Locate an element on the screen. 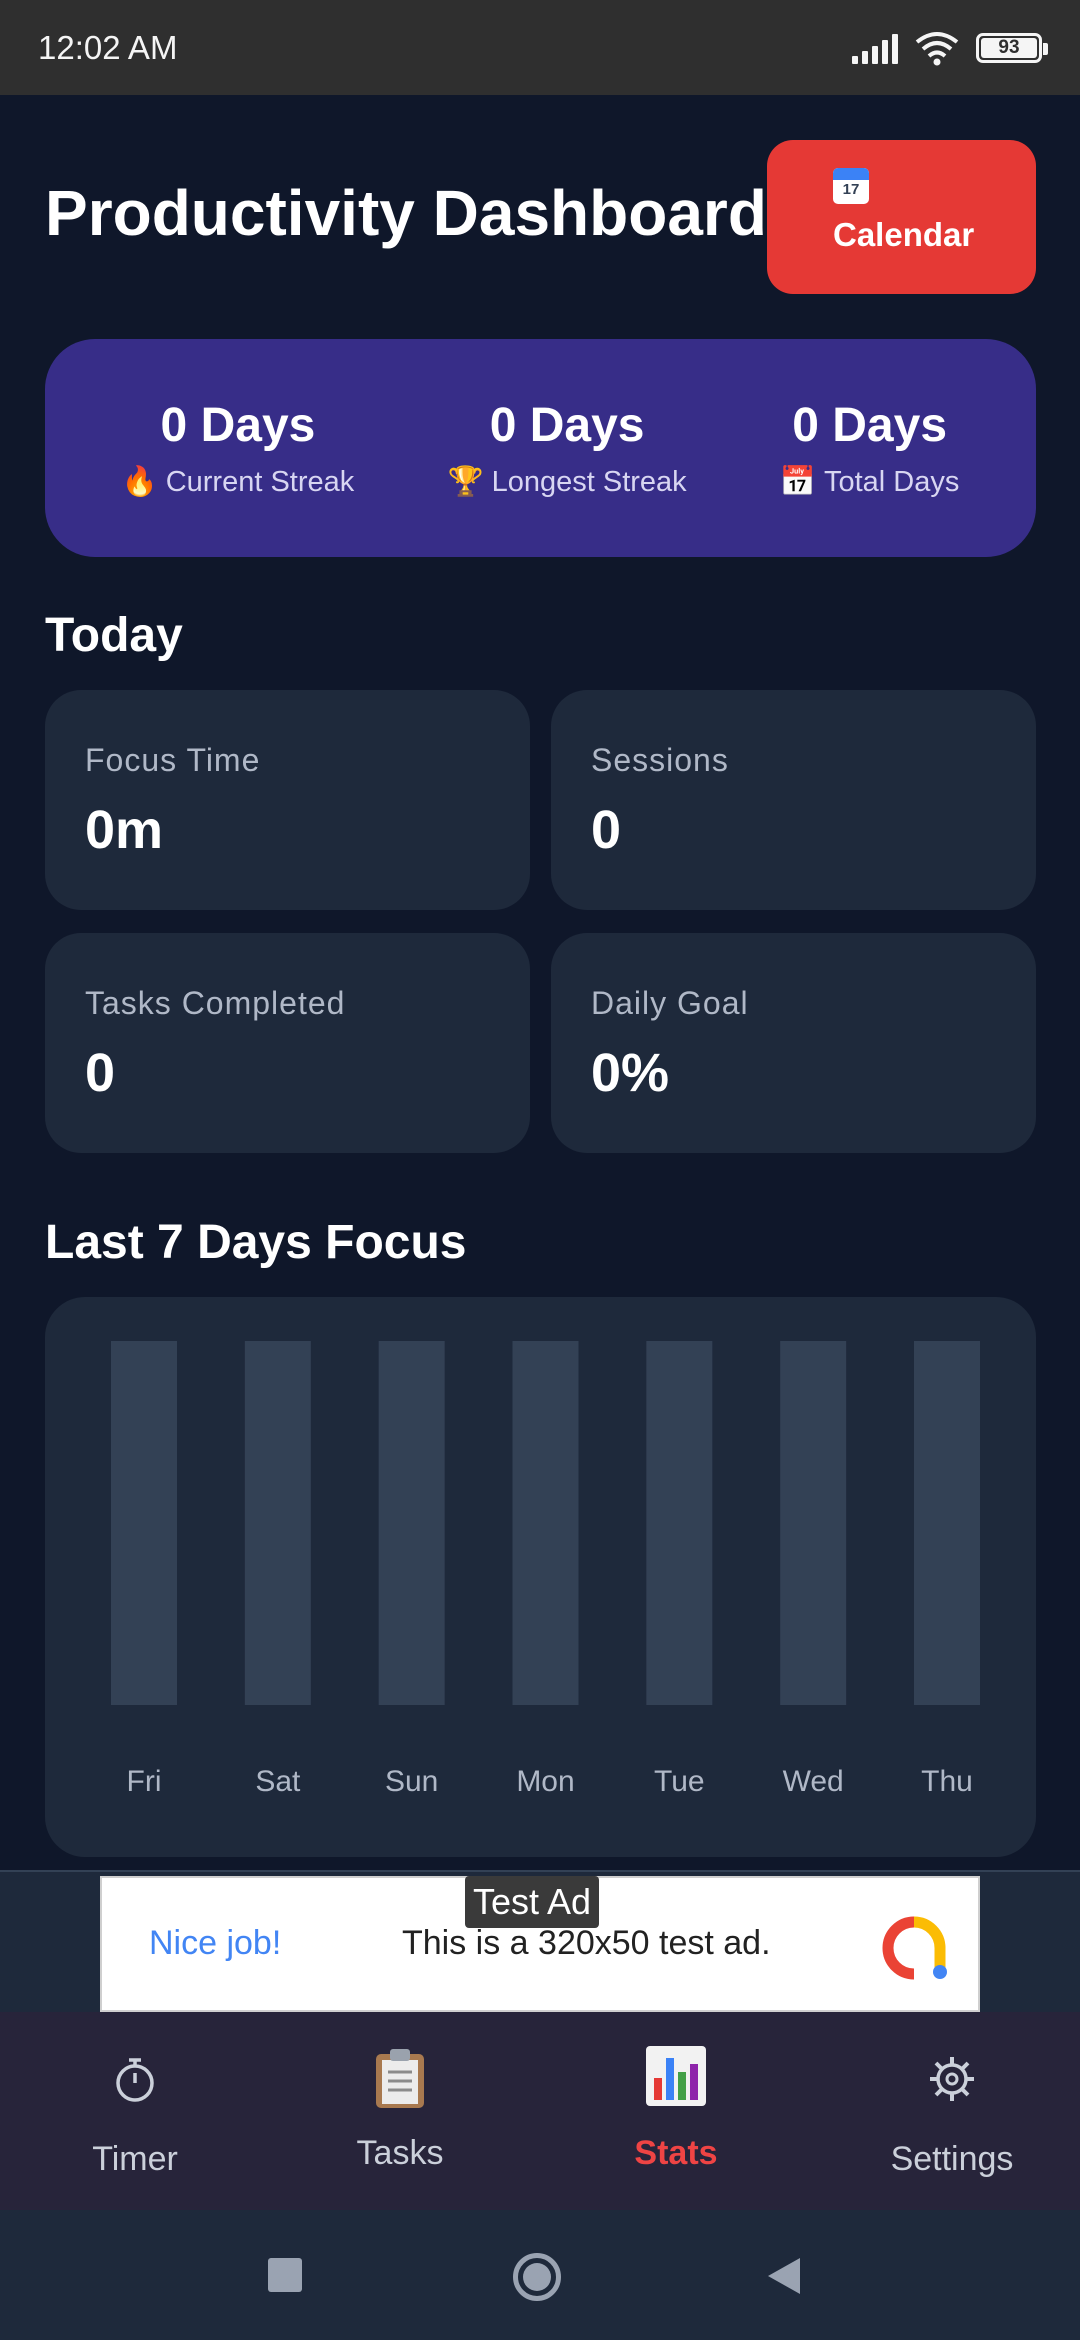 The width and height of the screenshot is (1080, 2340). ad-headline: Nice job! is located at coordinates (215, 1943).